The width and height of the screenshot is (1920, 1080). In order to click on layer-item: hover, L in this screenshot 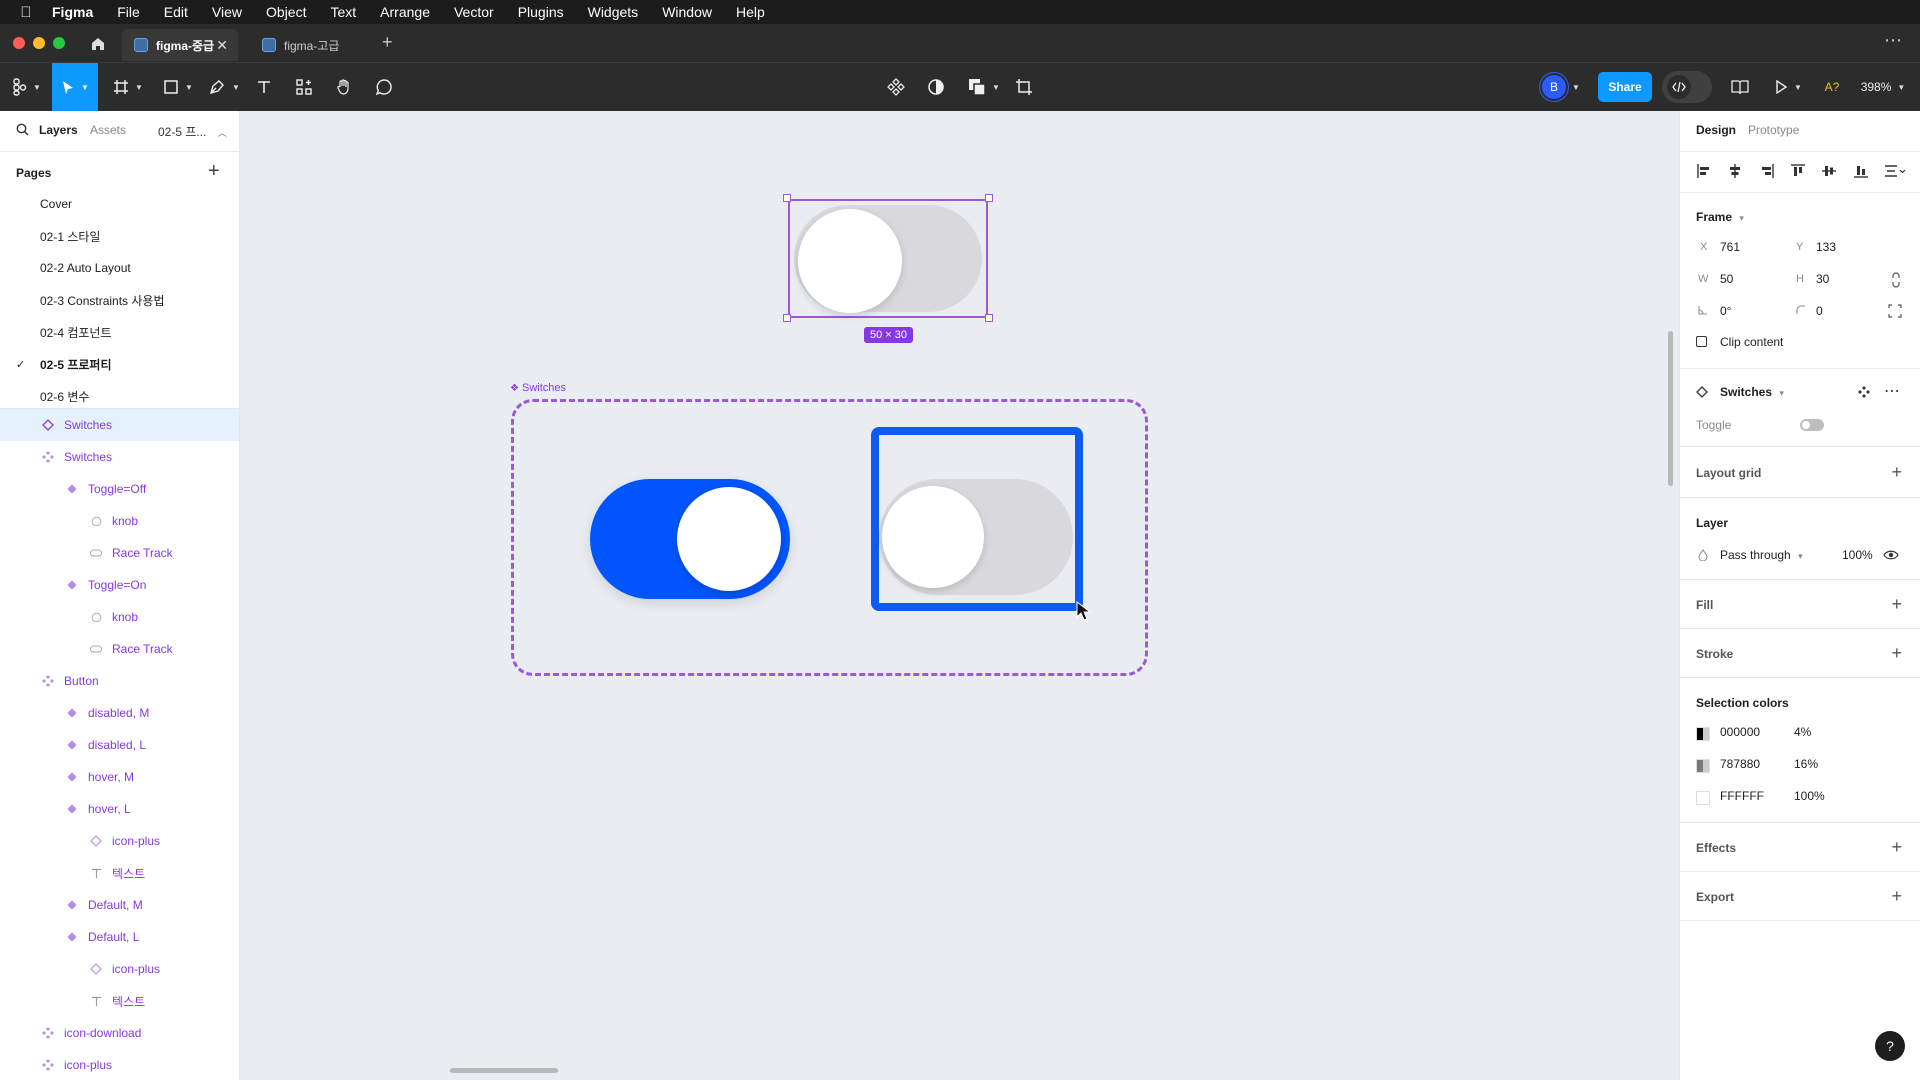, I will do `click(119, 809)`.